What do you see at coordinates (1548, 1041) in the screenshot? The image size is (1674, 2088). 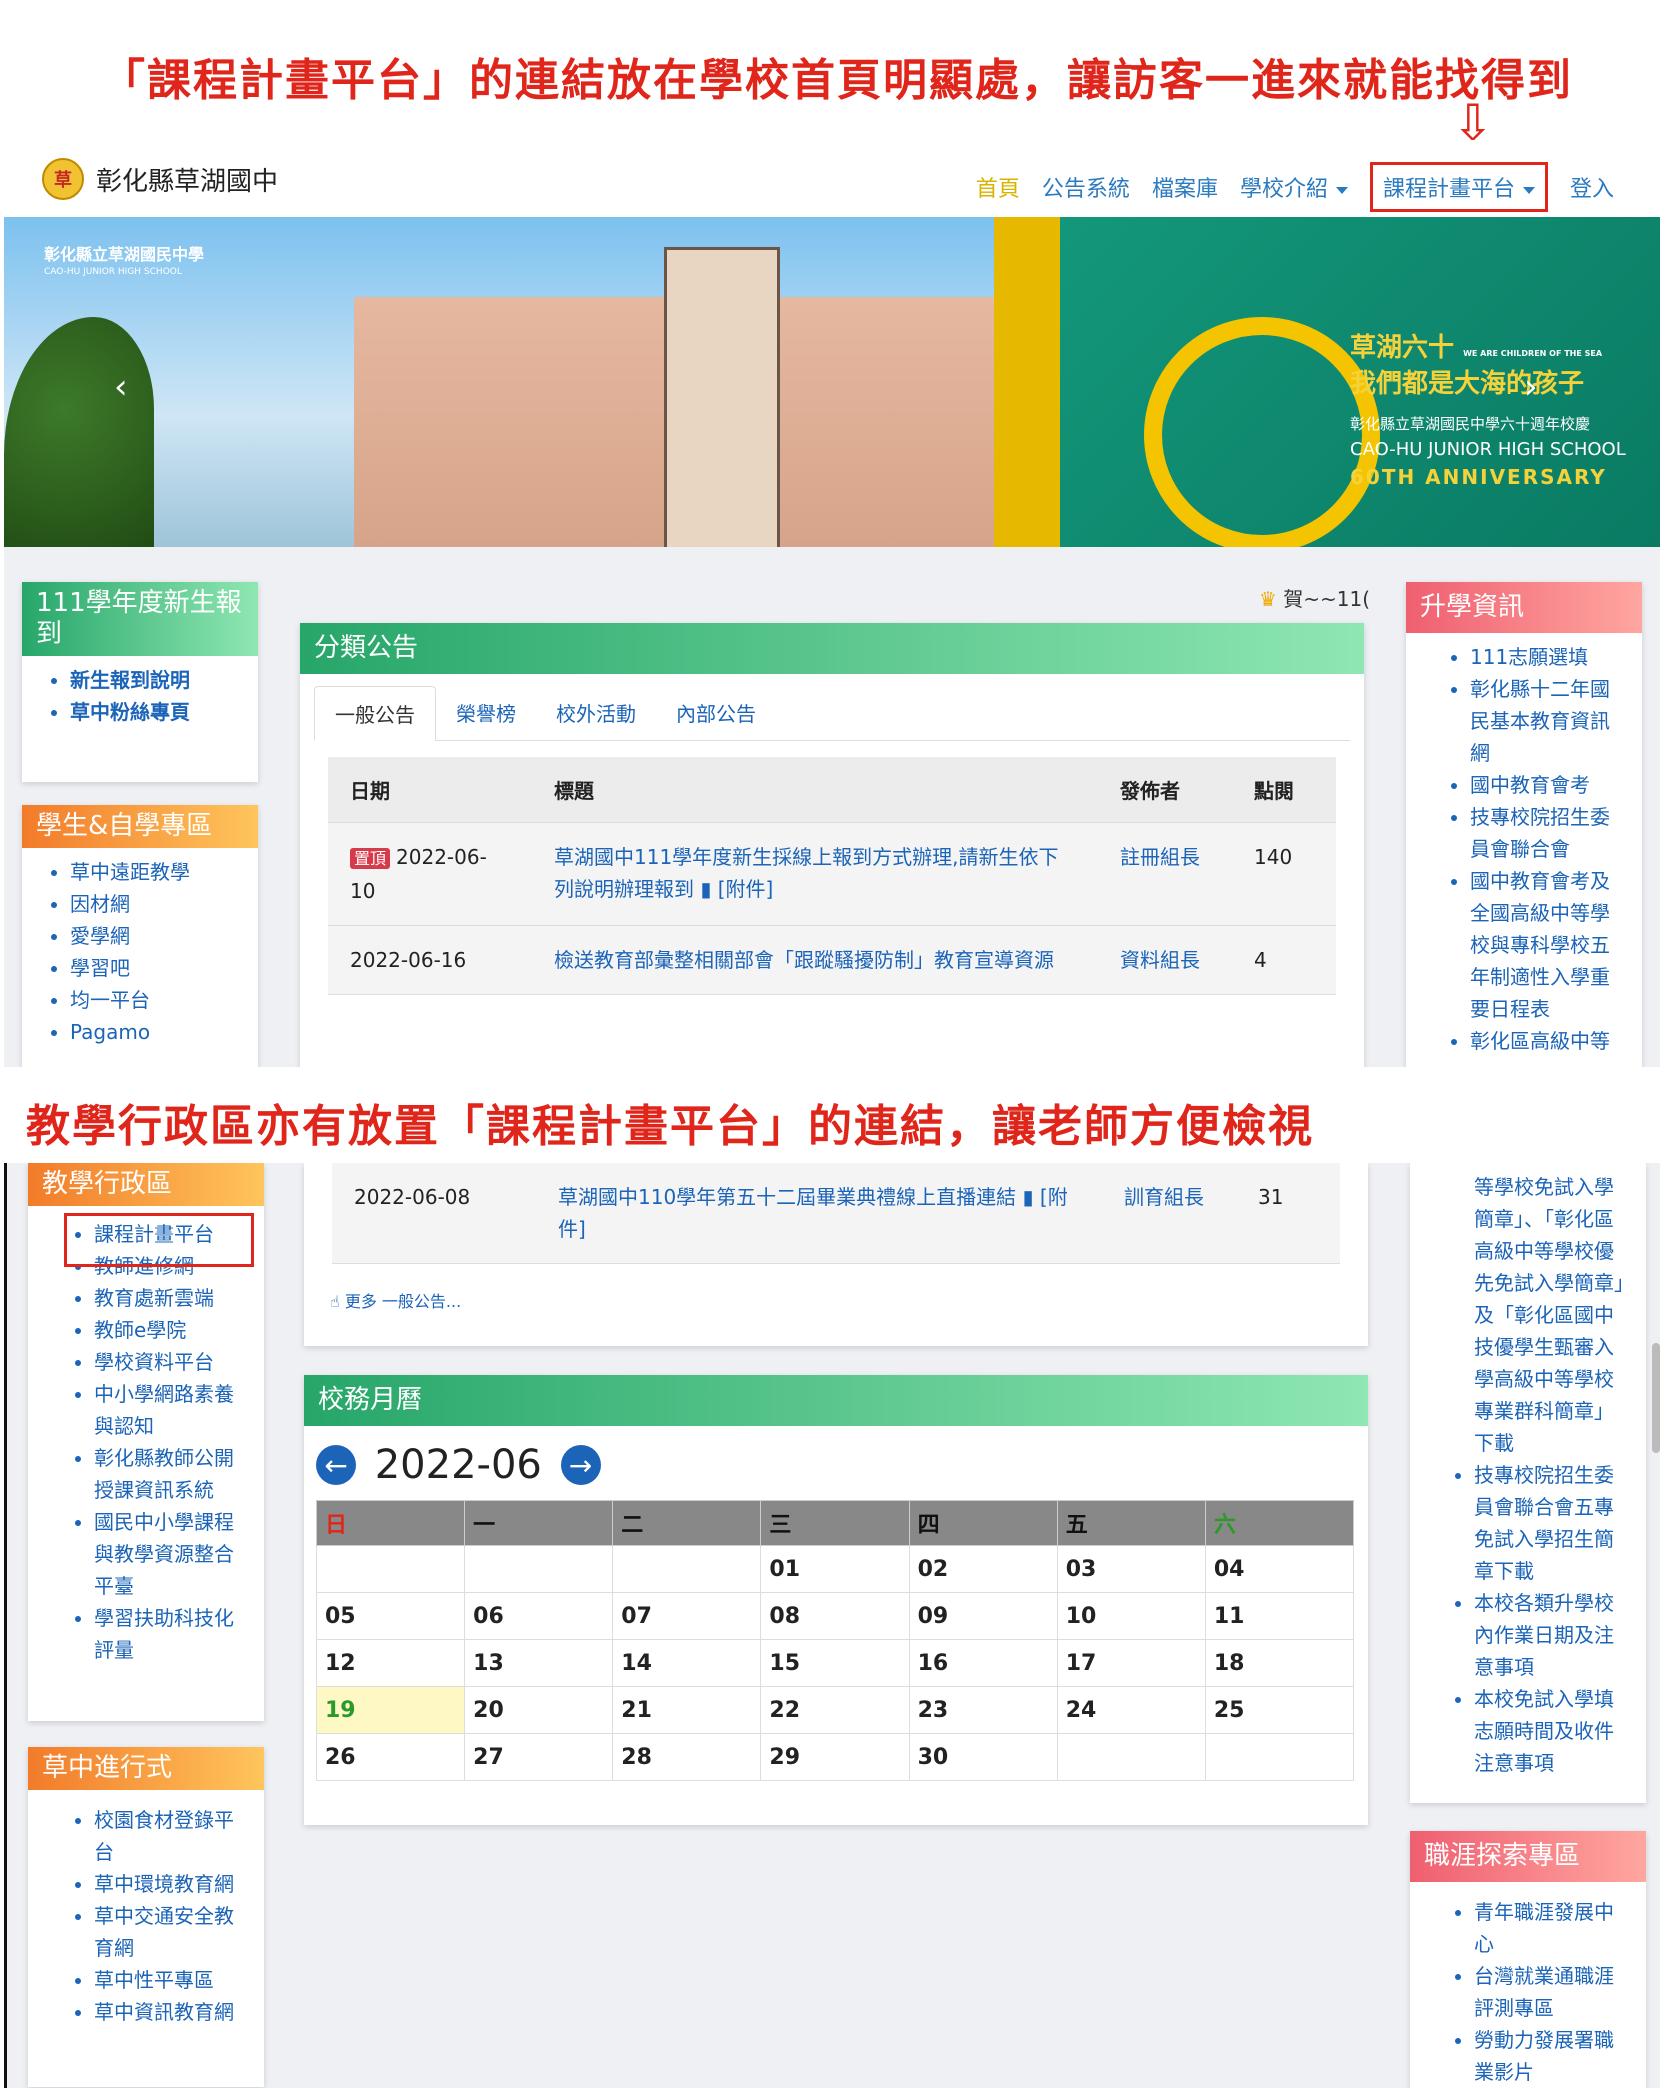 I see `list-item: 彰化區高級中等` at bounding box center [1548, 1041].